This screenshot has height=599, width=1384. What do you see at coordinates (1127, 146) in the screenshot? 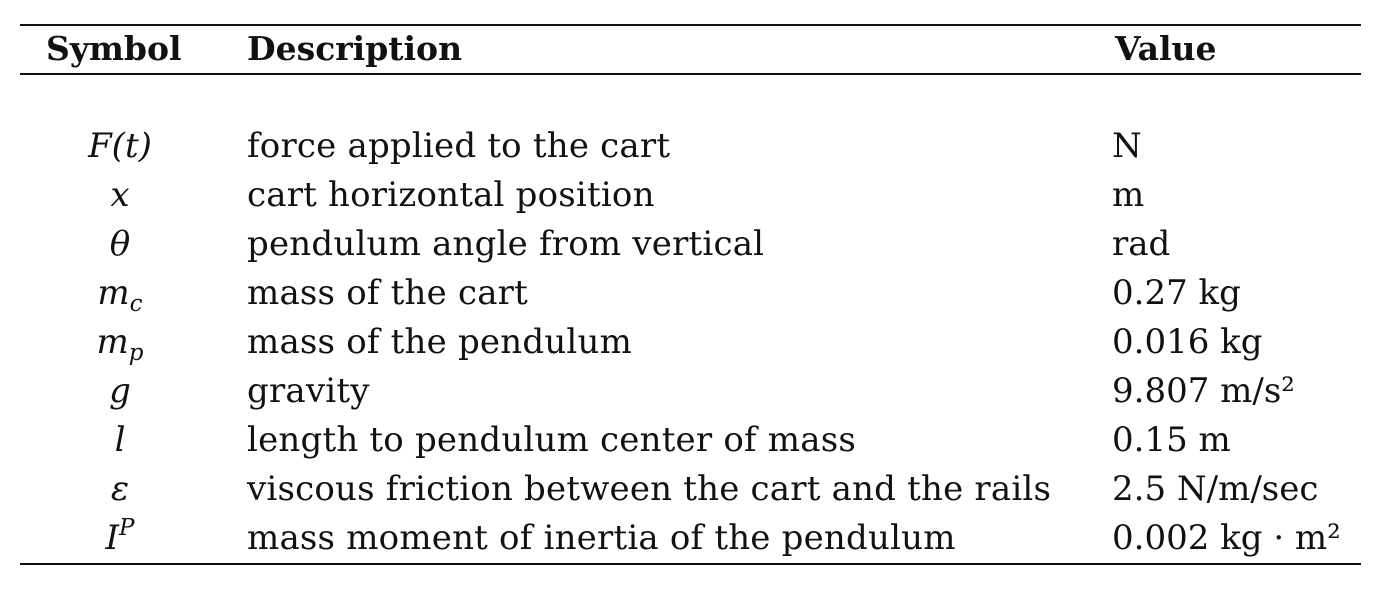
I see `value-cell: N` at bounding box center [1127, 146].